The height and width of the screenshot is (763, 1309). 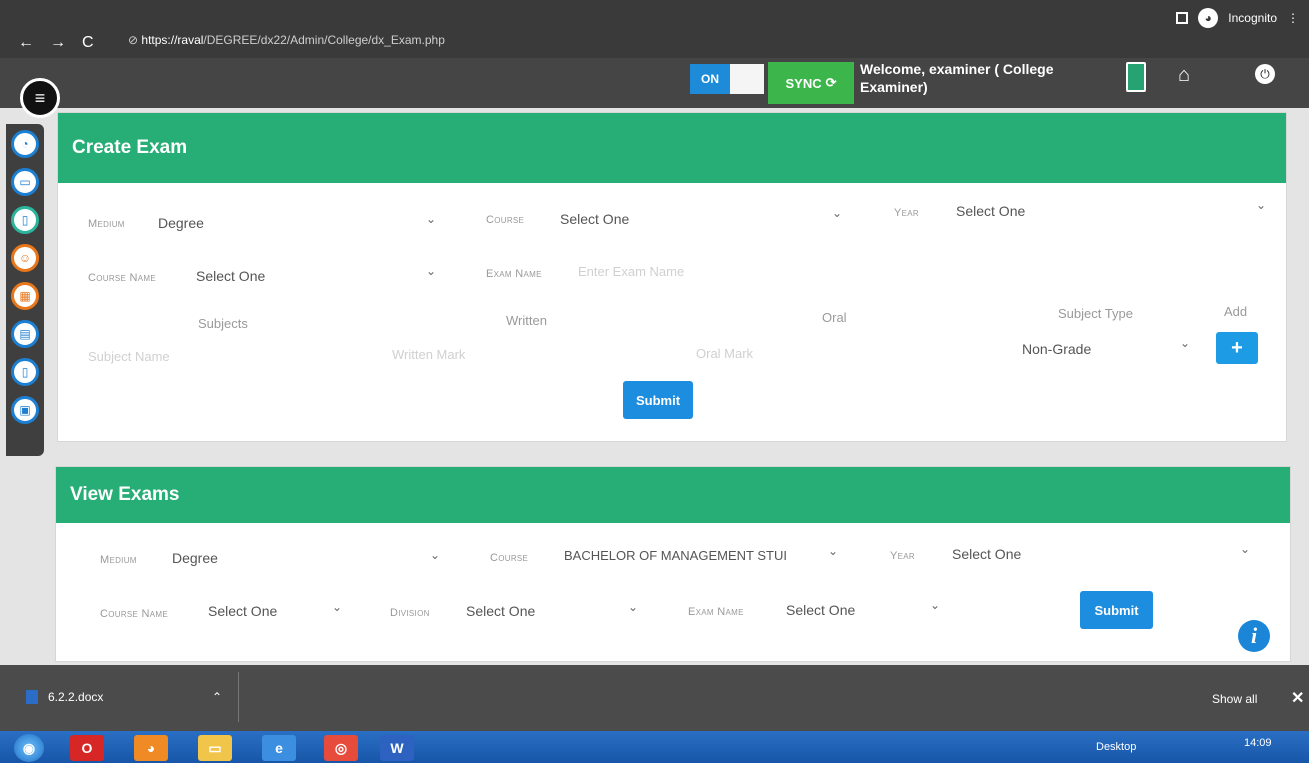 I want to click on oral-mark-input: Oral Mark, so click(x=724, y=353).